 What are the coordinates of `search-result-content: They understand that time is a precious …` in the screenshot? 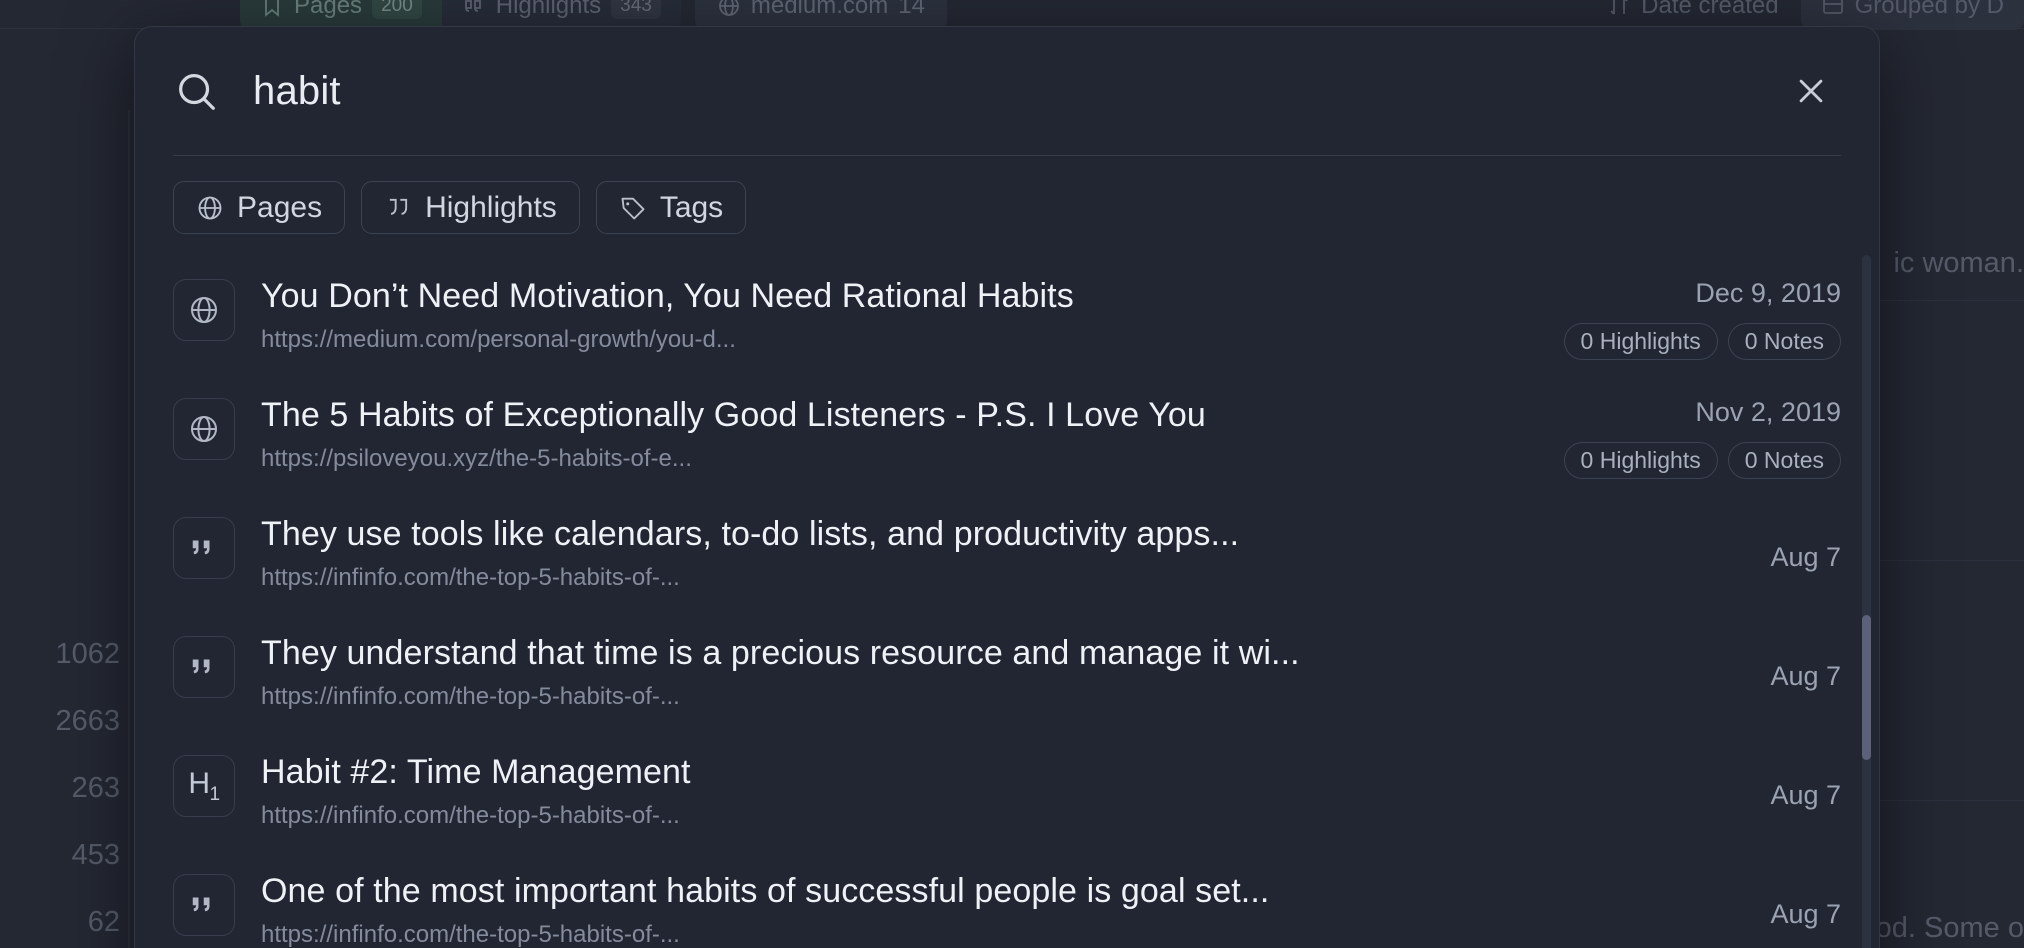 It's located at (963, 671).